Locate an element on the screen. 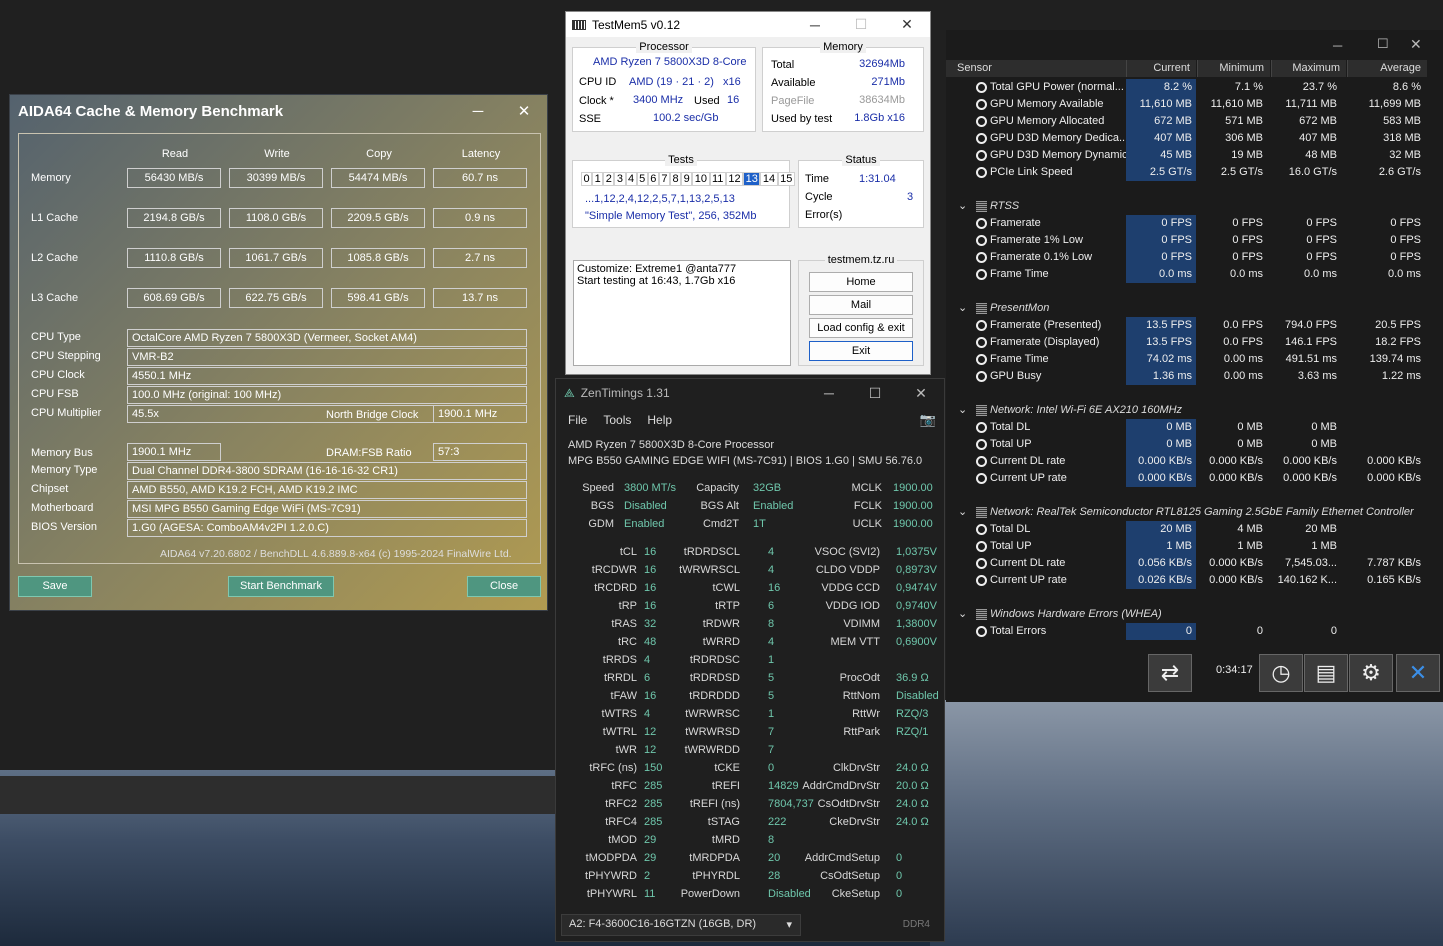 This screenshot has width=1443, height=946. menu-item: Tools is located at coordinates (617, 420).